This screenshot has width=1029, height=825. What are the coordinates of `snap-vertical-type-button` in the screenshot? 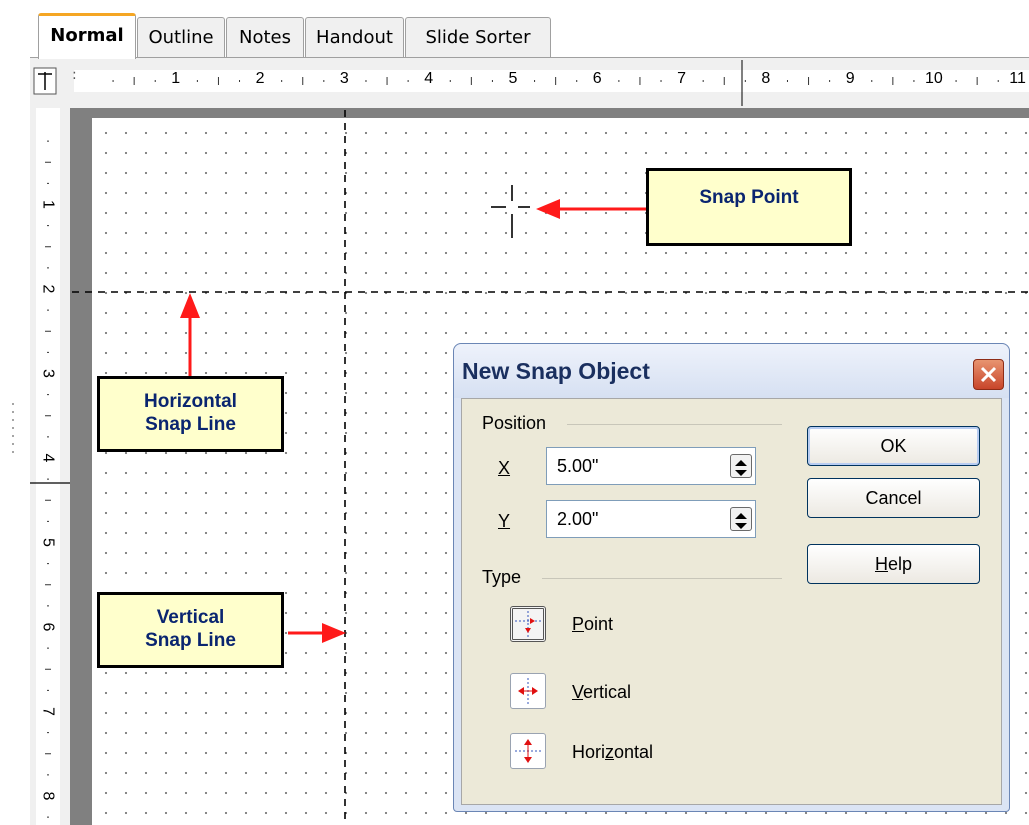 It's located at (528, 691).